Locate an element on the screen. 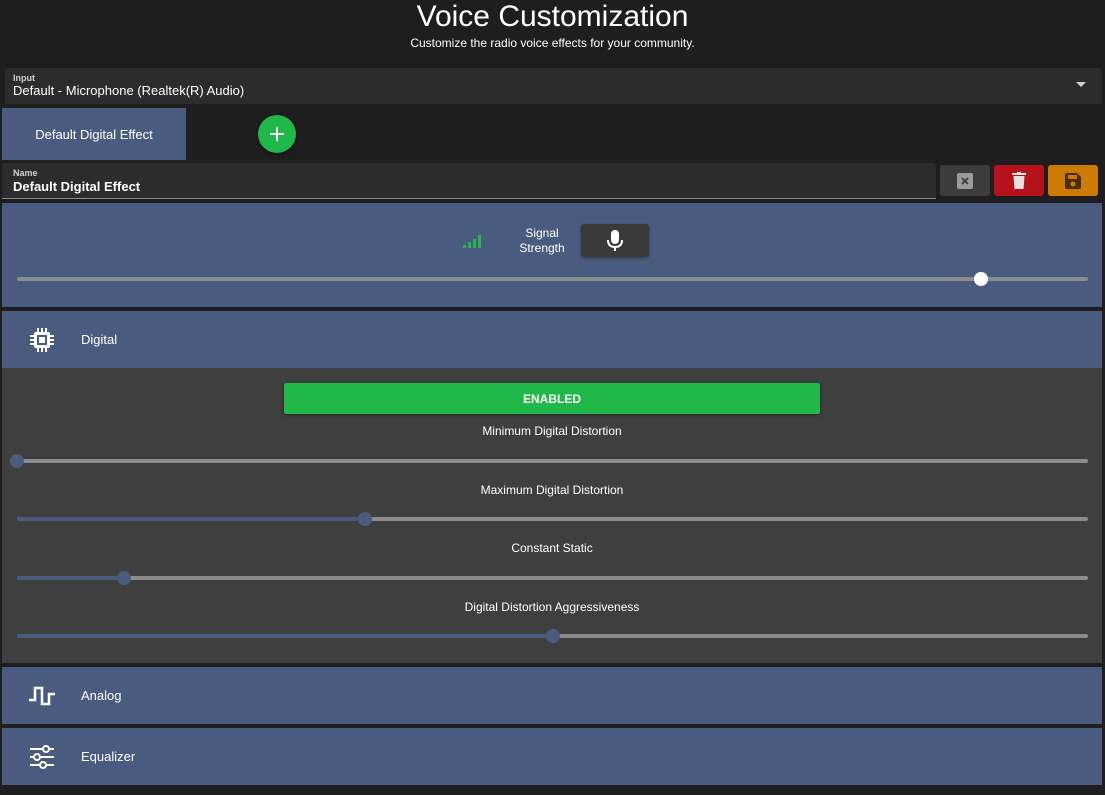 The height and width of the screenshot is (795, 1105). name-field-label: Name is located at coordinates (25, 173).